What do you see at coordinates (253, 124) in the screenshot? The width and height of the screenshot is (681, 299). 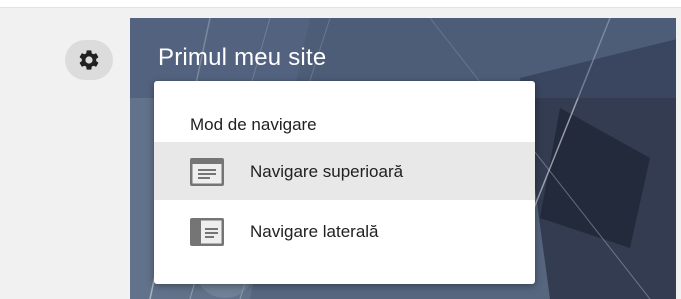 I see `menu-heading: Mod de navigare` at bounding box center [253, 124].